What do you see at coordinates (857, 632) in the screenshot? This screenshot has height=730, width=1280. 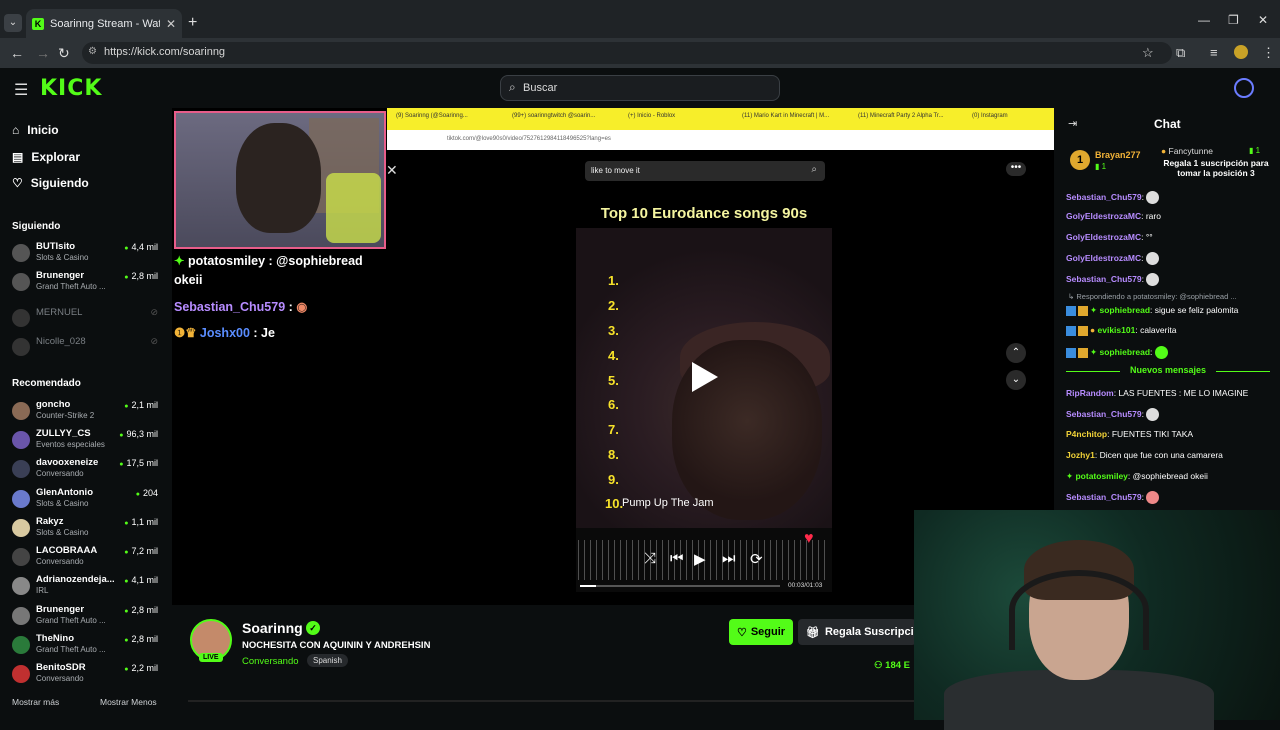 I see `gift-subscription-button: 🎁︎ Regala Suscripcio` at bounding box center [857, 632].